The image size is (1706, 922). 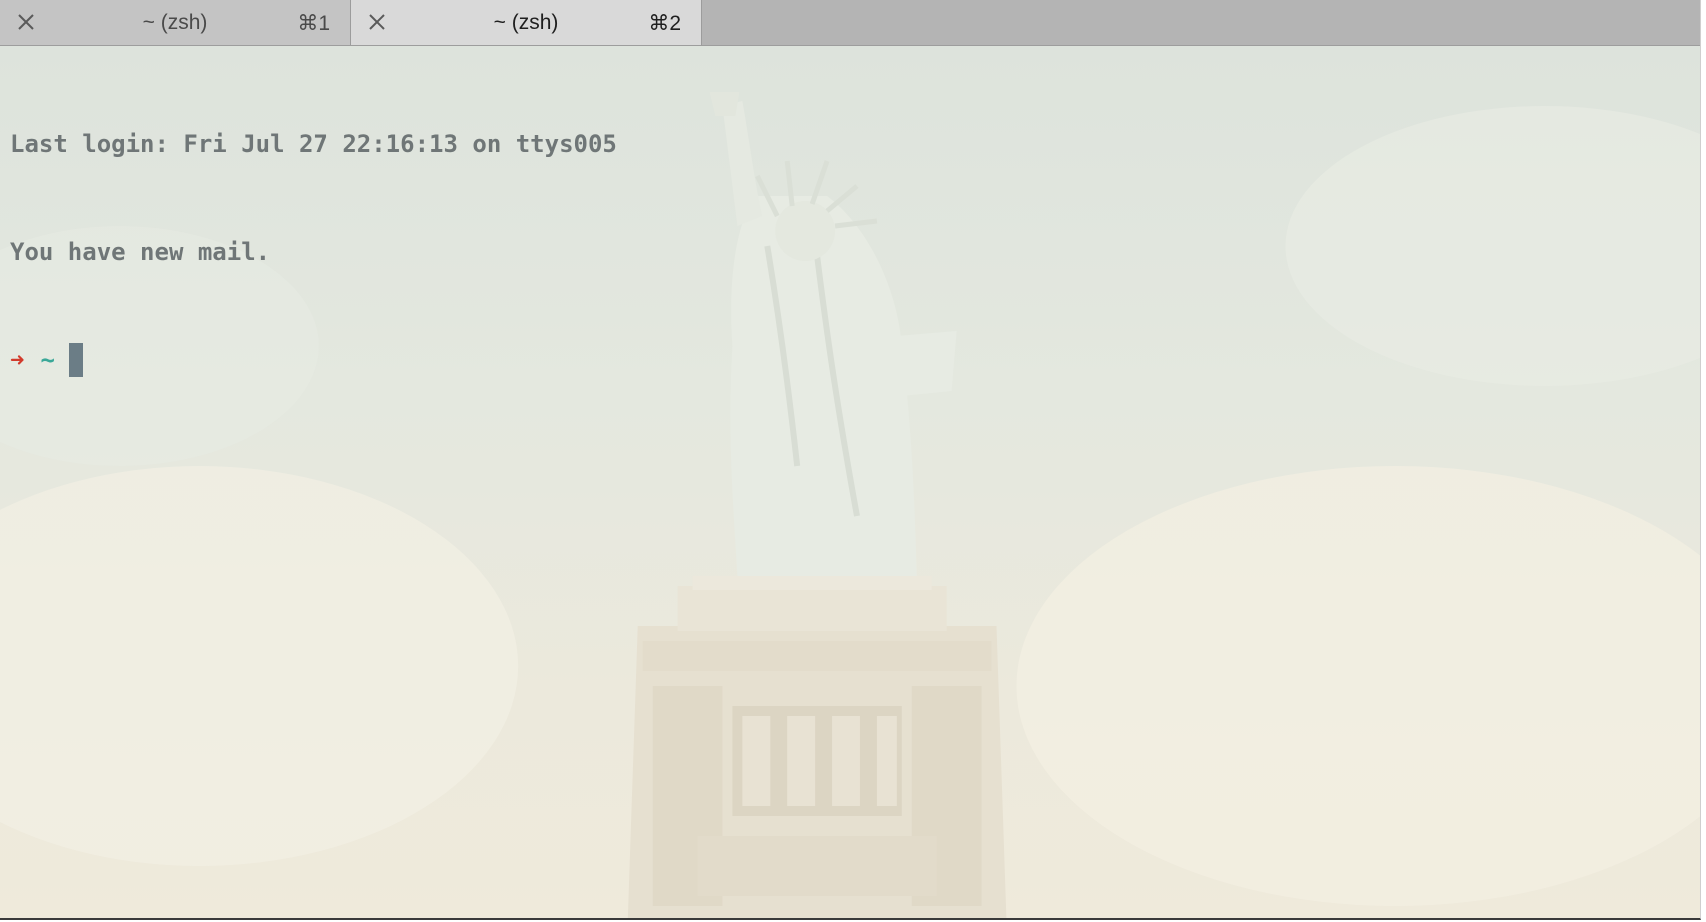 I want to click on text-cursor, so click(x=75, y=360).